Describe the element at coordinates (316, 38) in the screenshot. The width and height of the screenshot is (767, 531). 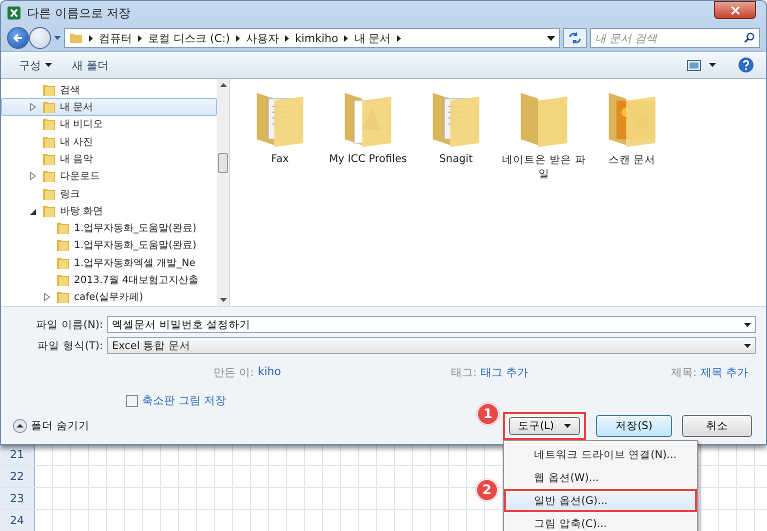
I see `breadcrumb: kimkiho` at that location.